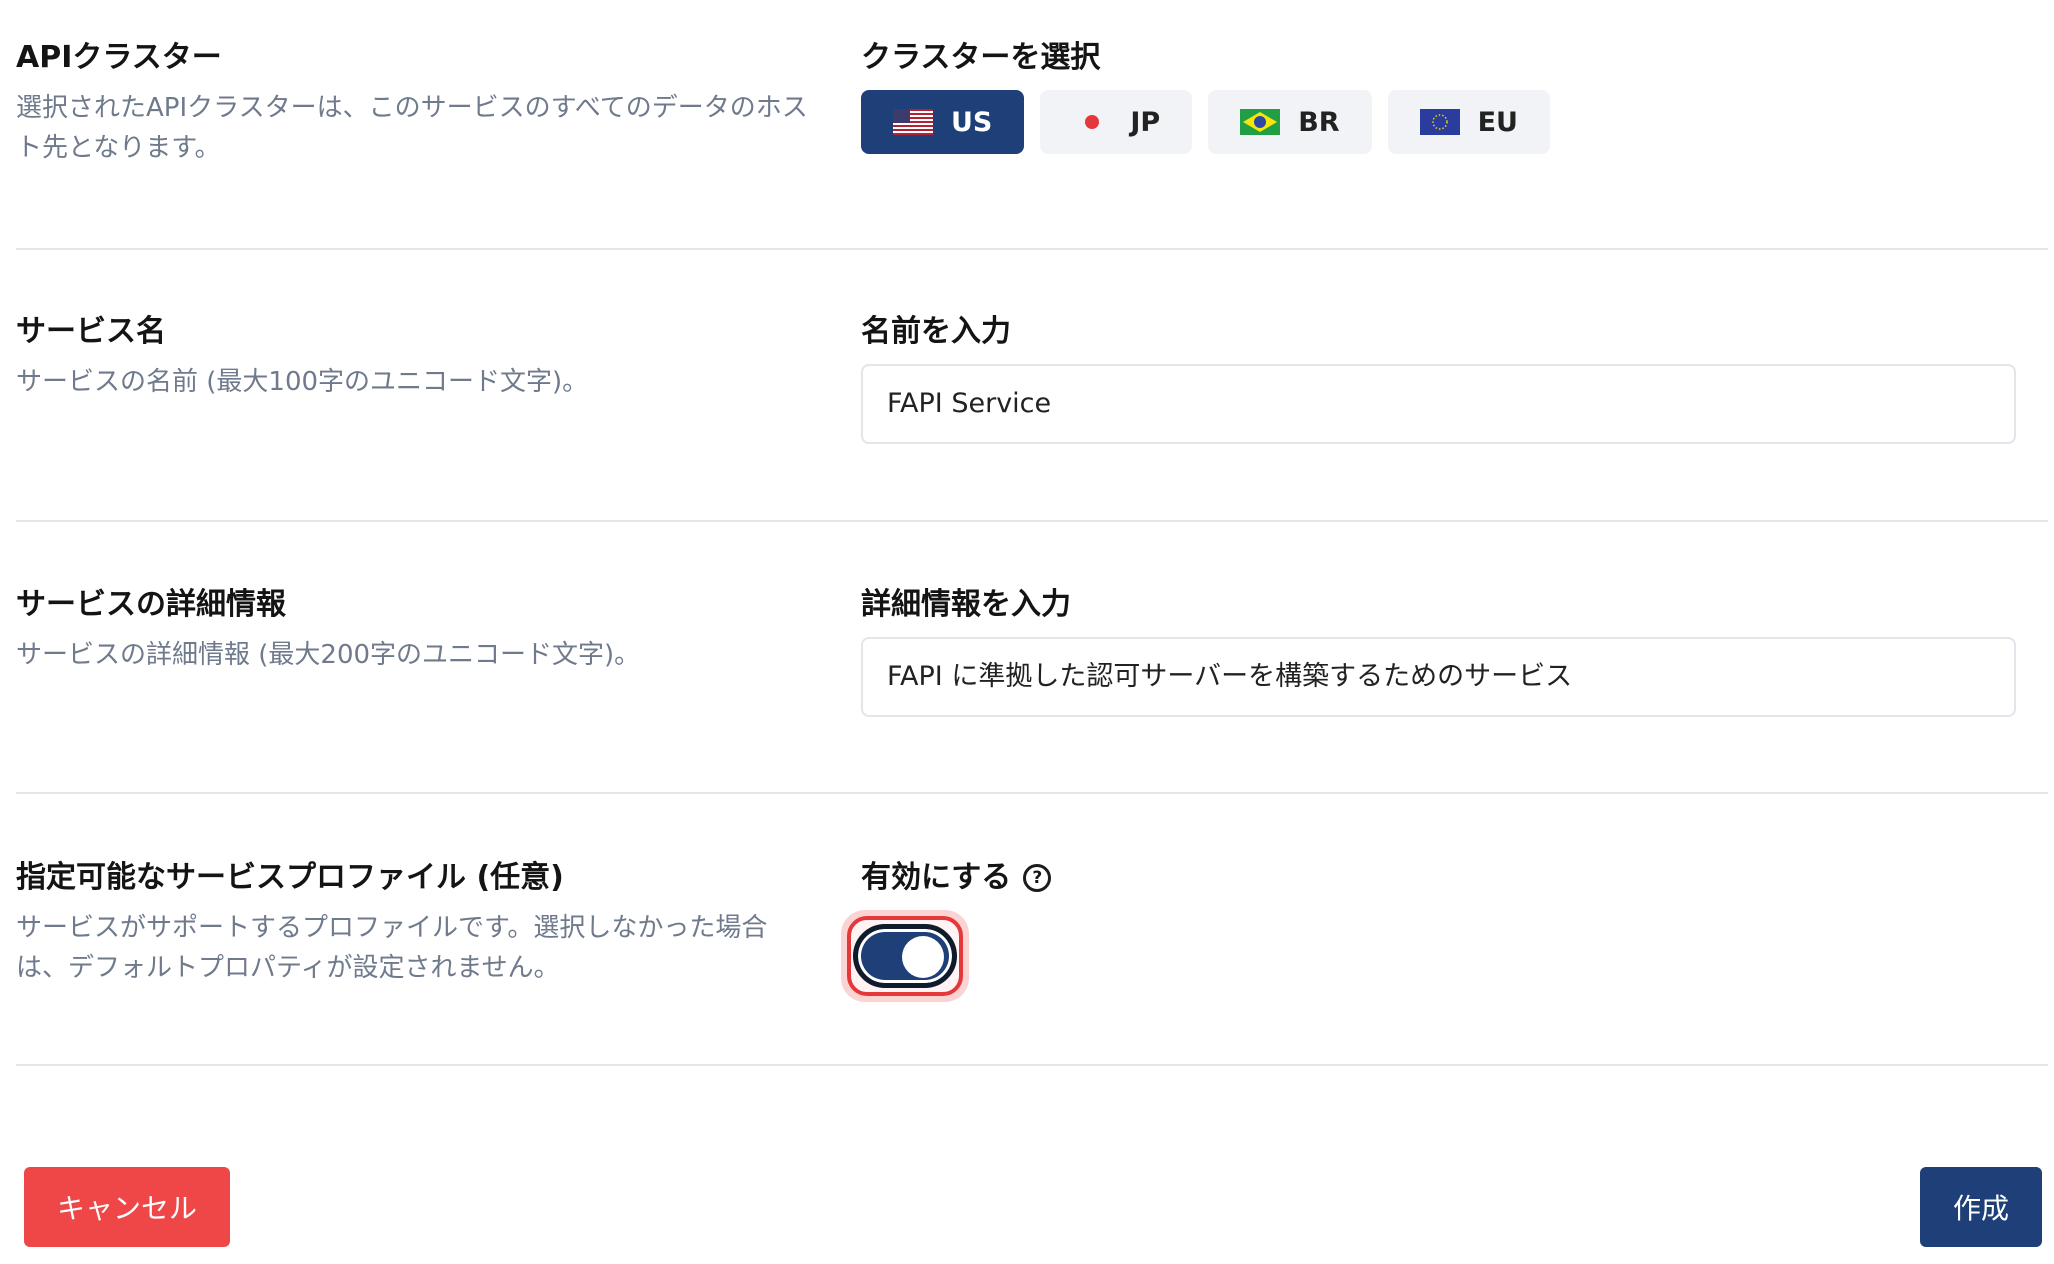  I want to click on cluster-options: US JP BR EU, so click(1446, 122).